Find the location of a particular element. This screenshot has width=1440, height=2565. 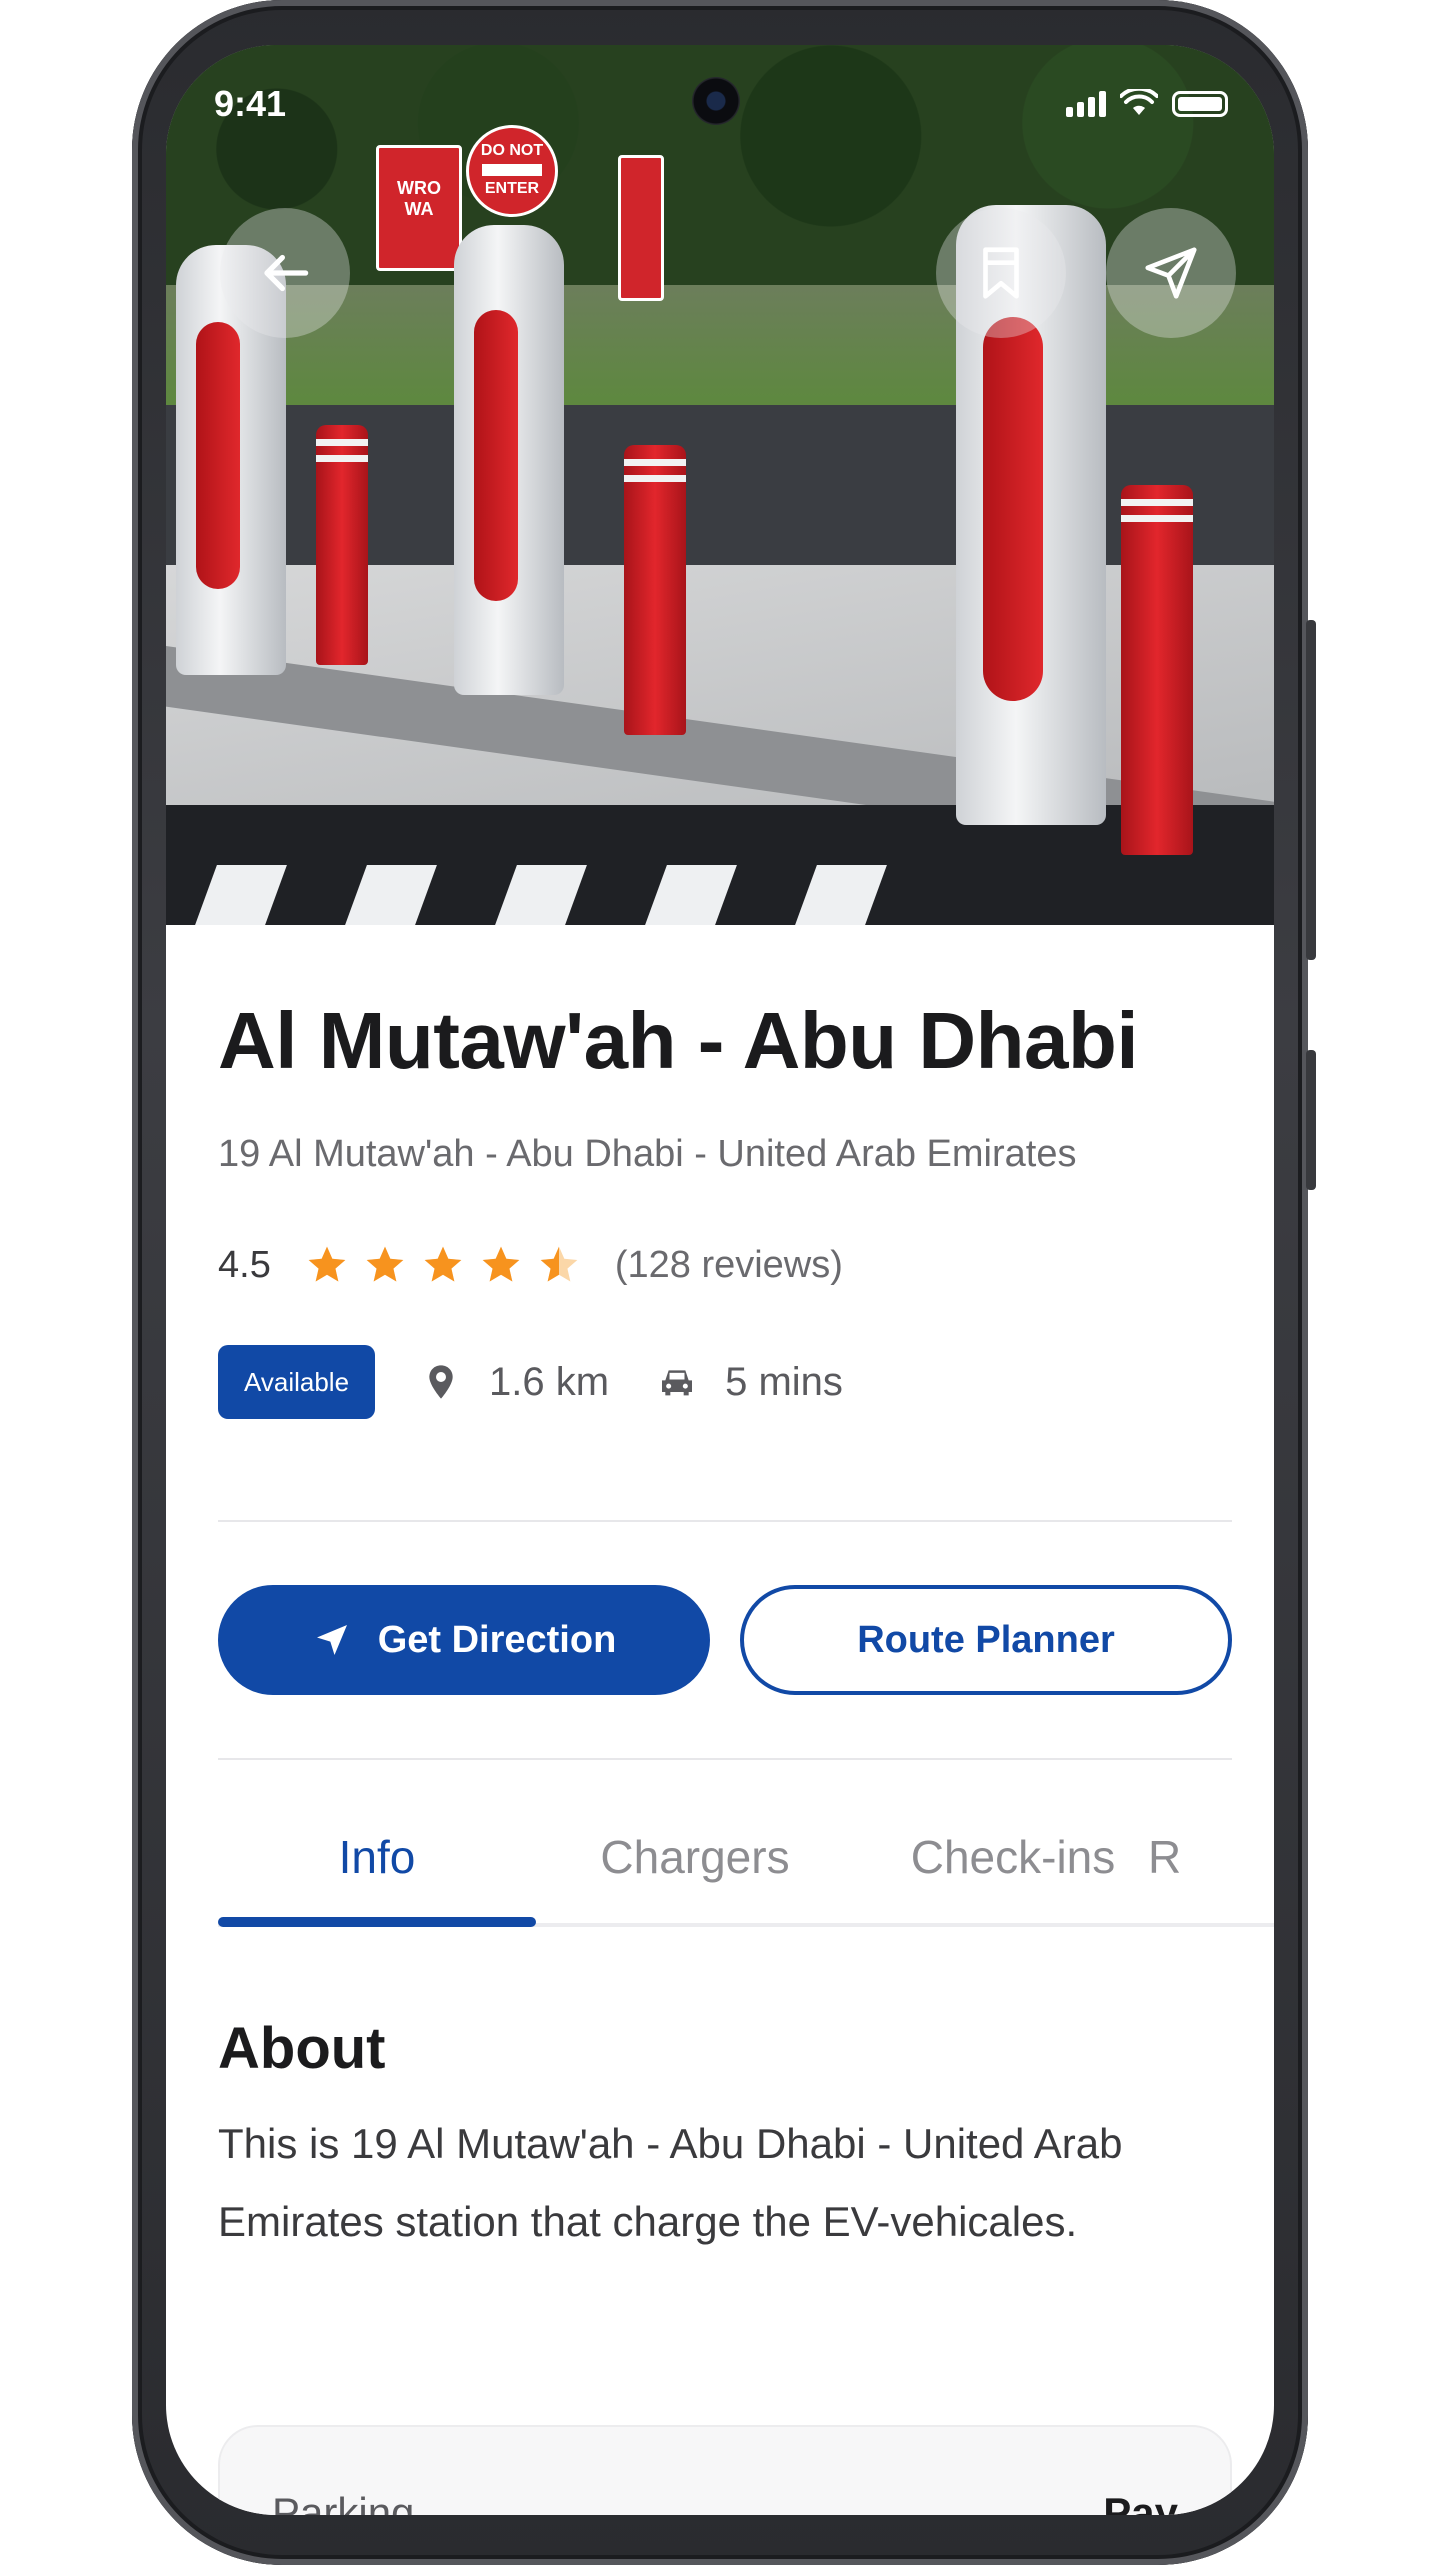

tesla-sign is located at coordinates (641, 228).